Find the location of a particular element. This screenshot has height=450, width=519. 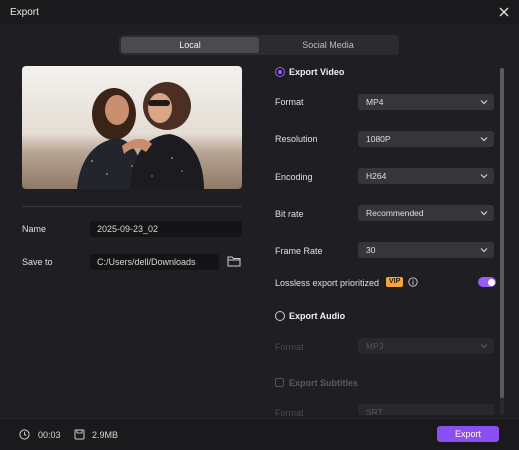

subtitles-format-select: SRT is located at coordinates (426, 410).